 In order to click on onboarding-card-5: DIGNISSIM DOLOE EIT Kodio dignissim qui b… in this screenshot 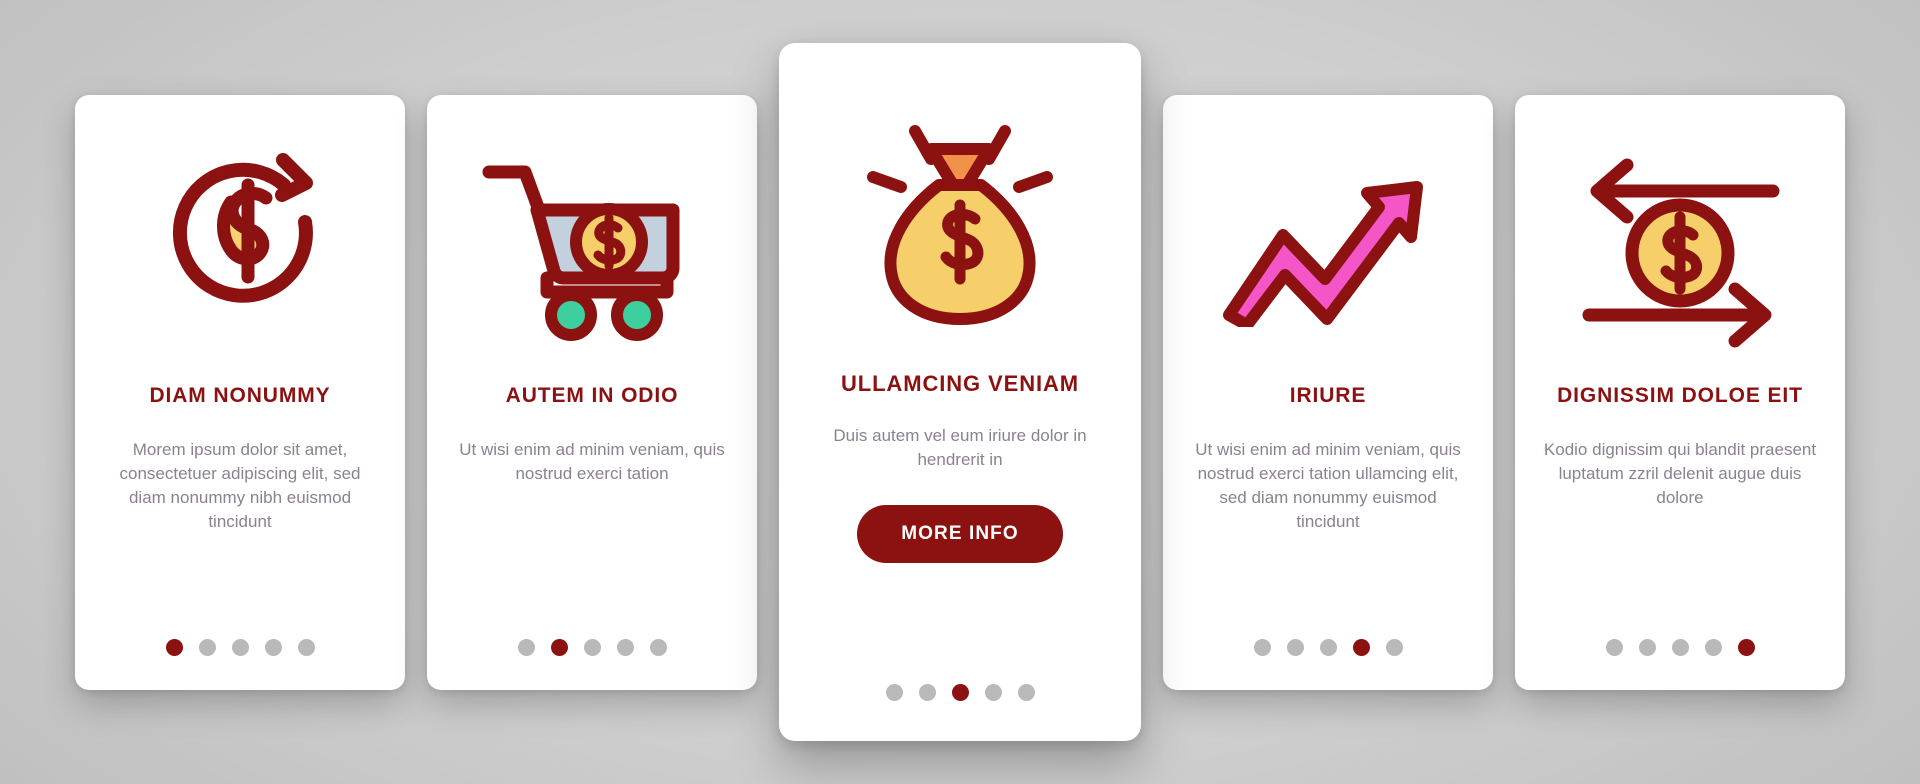, I will do `click(1680, 392)`.